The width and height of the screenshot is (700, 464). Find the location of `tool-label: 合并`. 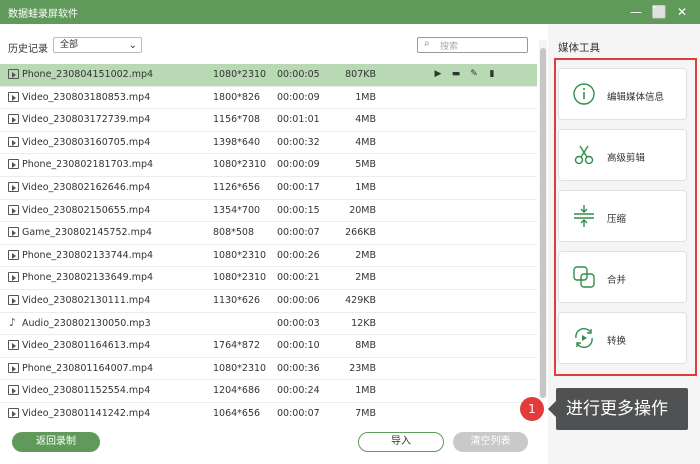

tool-label: 合并 is located at coordinates (617, 280).